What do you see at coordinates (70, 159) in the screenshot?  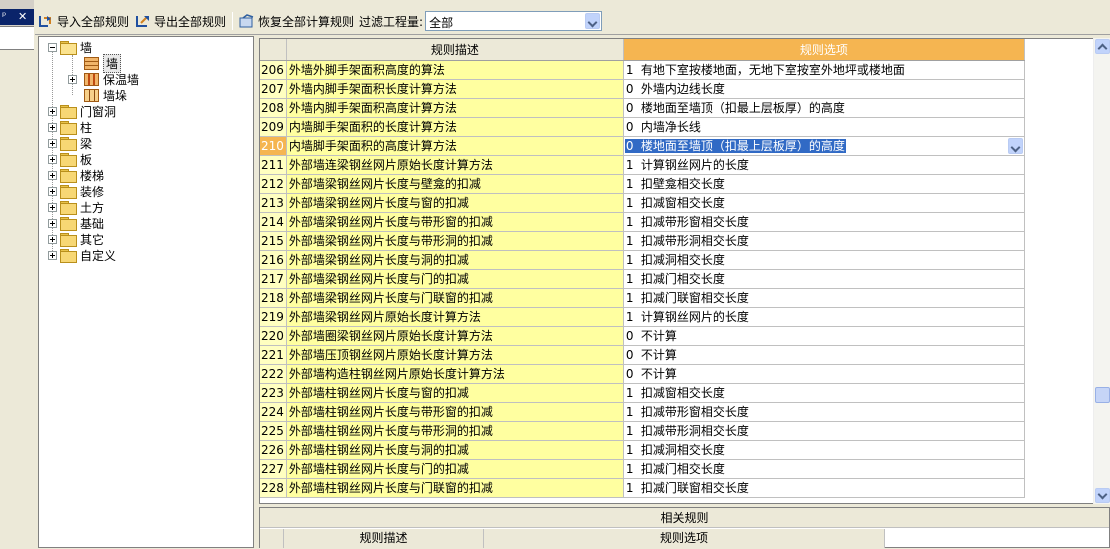 I see `tree-node-slab: 板` at bounding box center [70, 159].